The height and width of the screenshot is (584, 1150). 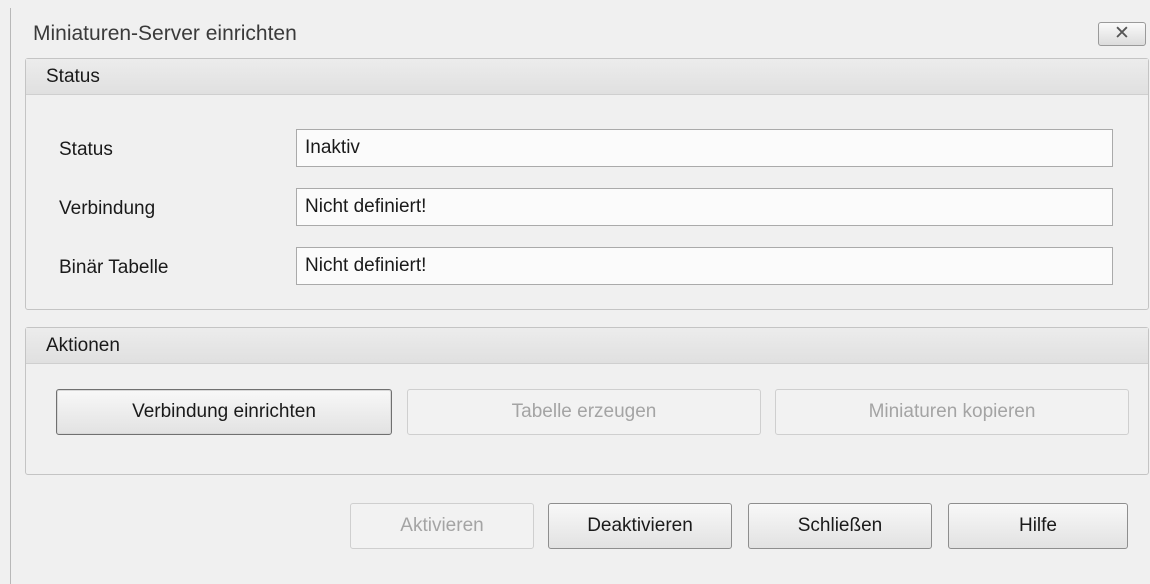 I want to click on window-title: Miniaturen-Server einrichten, so click(x=165, y=33).